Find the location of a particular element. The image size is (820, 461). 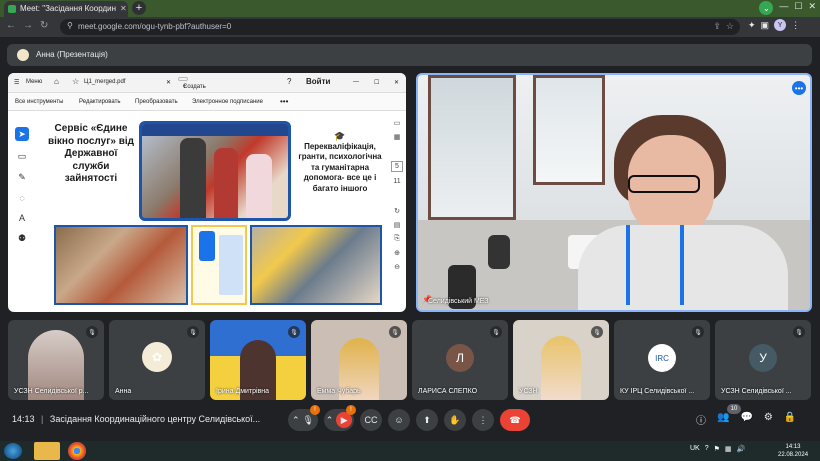

tile-more-options-icon: ••• is located at coordinates (799, 88).